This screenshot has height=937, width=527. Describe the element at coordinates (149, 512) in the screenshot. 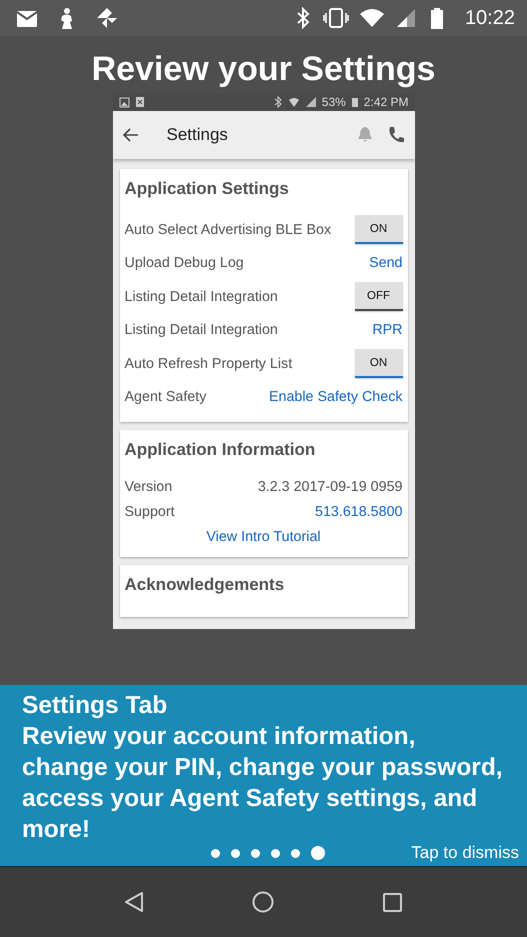

I see `setting-label: Support` at that location.